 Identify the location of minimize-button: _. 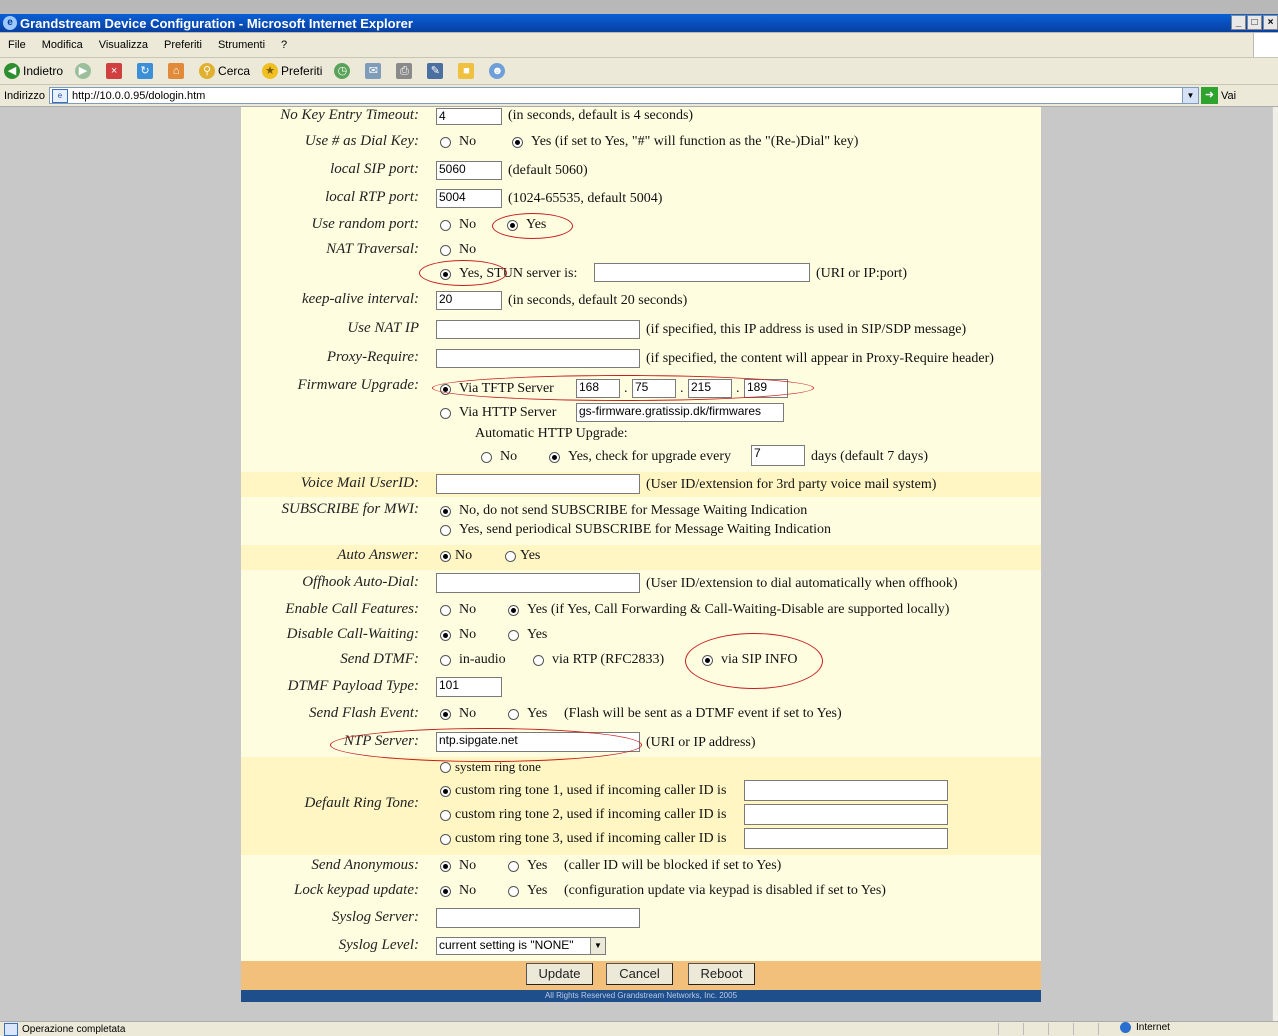
(1238, 22).